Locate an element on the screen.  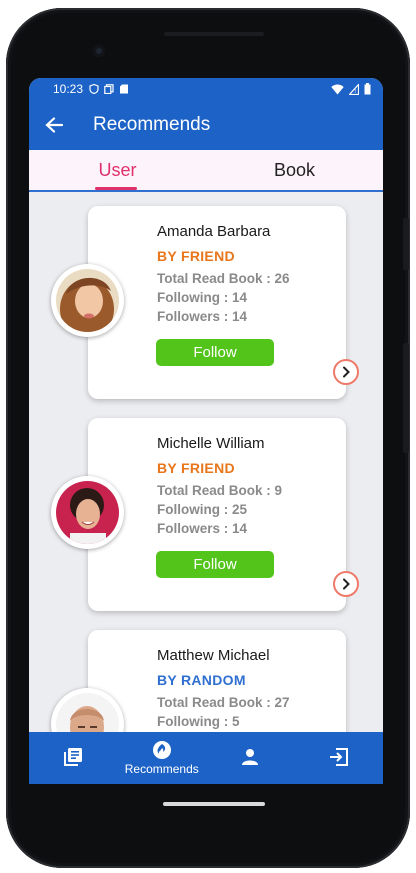
logout-icon is located at coordinates (338, 757).